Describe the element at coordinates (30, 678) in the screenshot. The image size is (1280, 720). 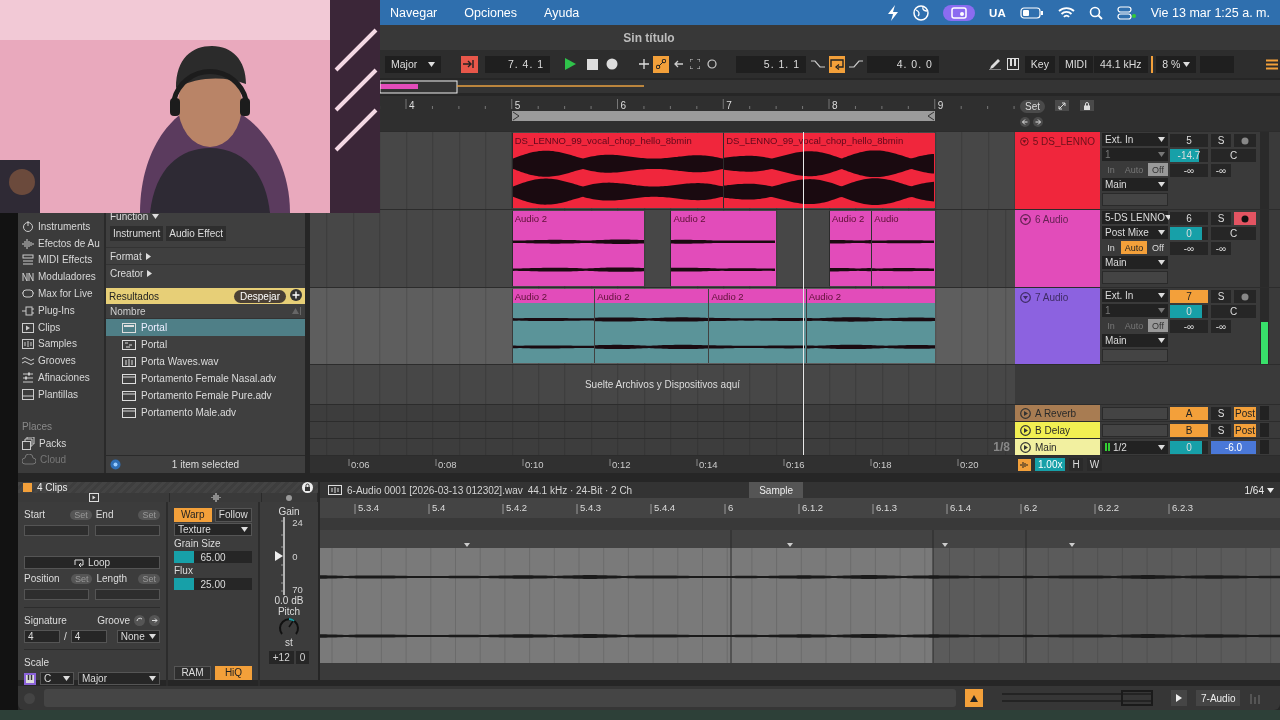
I see `scale-toggle` at that location.